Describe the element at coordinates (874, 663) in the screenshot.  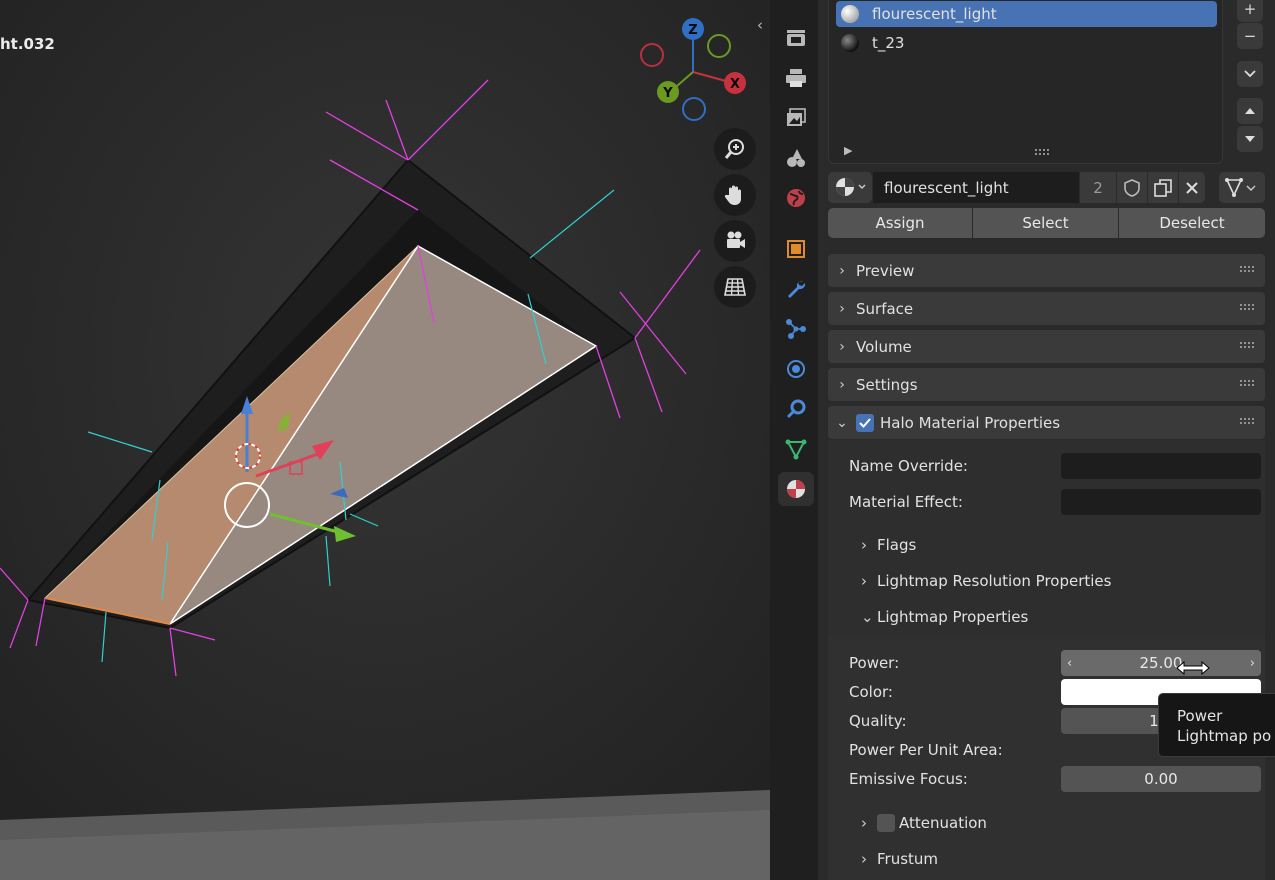
I see `power-label: Power:` at that location.